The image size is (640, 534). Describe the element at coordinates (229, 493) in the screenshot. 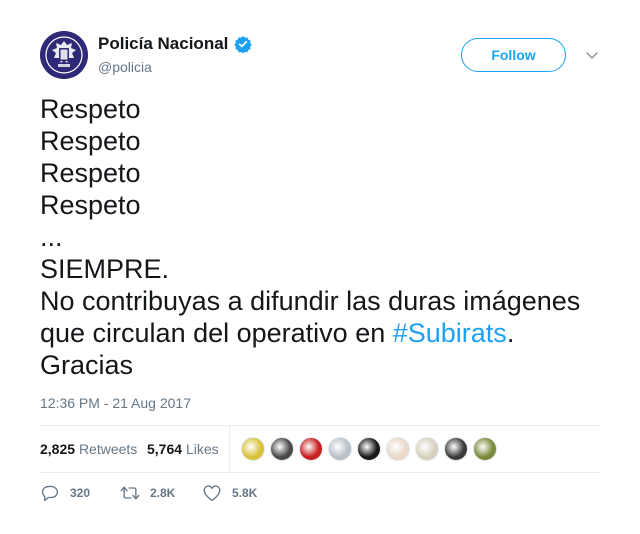

I see `like-button: 5.8K` at that location.